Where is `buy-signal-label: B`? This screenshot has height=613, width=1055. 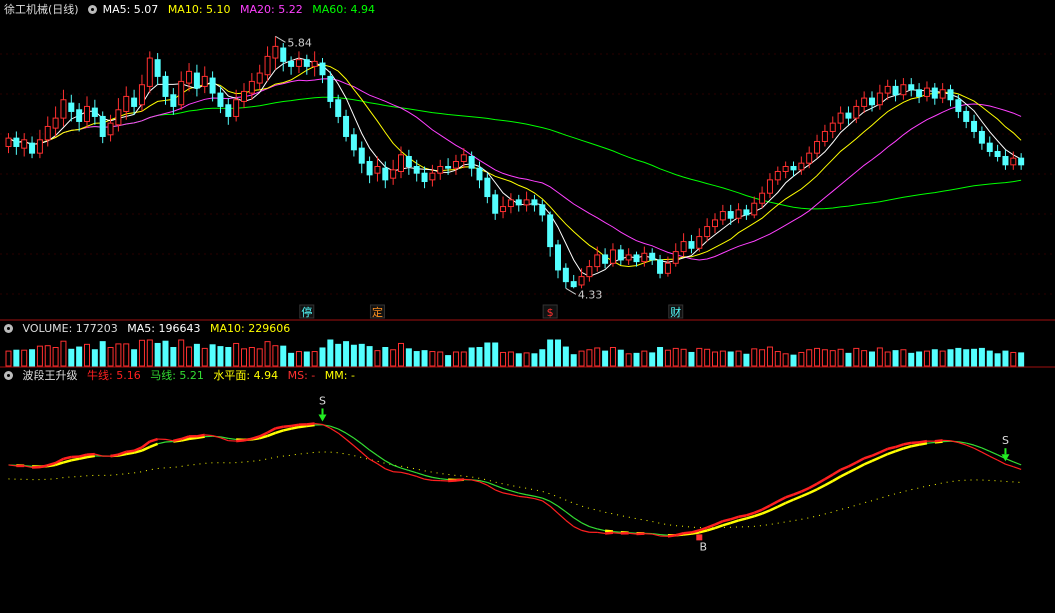
buy-signal-label: B is located at coordinates (704, 546).